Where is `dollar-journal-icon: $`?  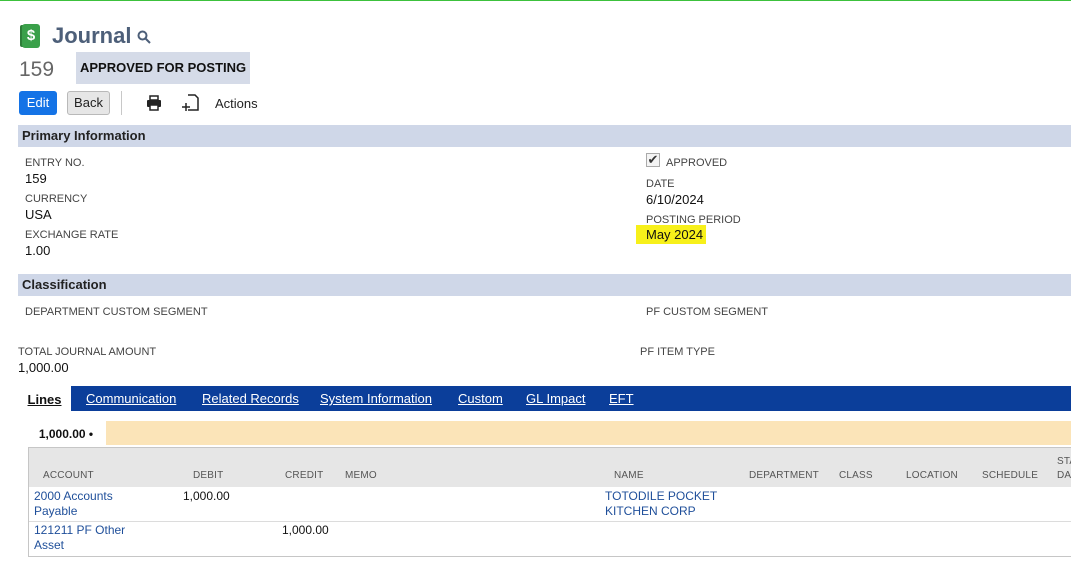 dollar-journal-icon: $ is located at coordinates (31, 36).